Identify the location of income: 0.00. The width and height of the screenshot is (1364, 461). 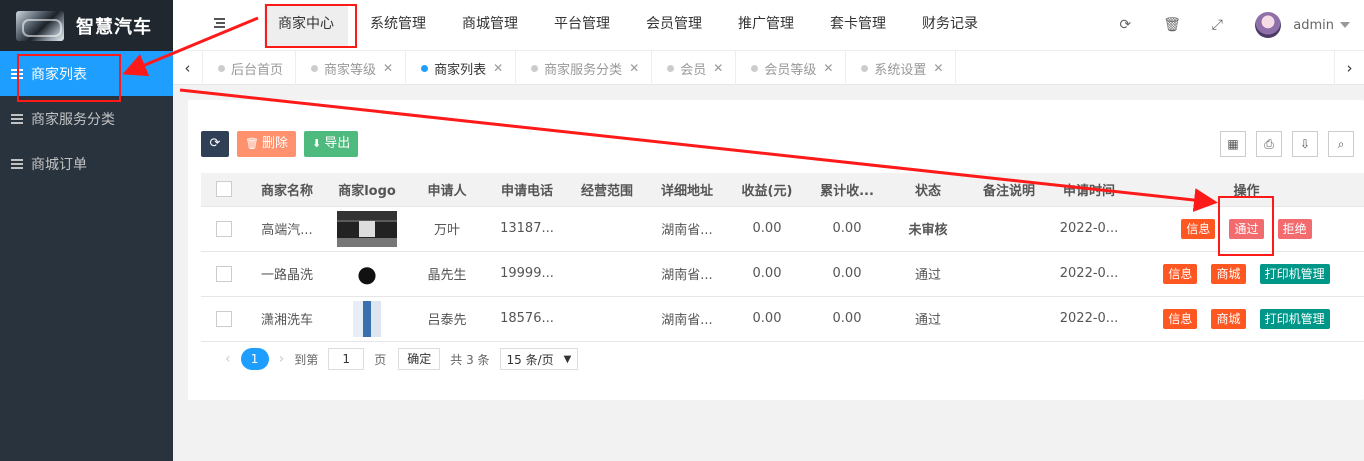
(767, 274).